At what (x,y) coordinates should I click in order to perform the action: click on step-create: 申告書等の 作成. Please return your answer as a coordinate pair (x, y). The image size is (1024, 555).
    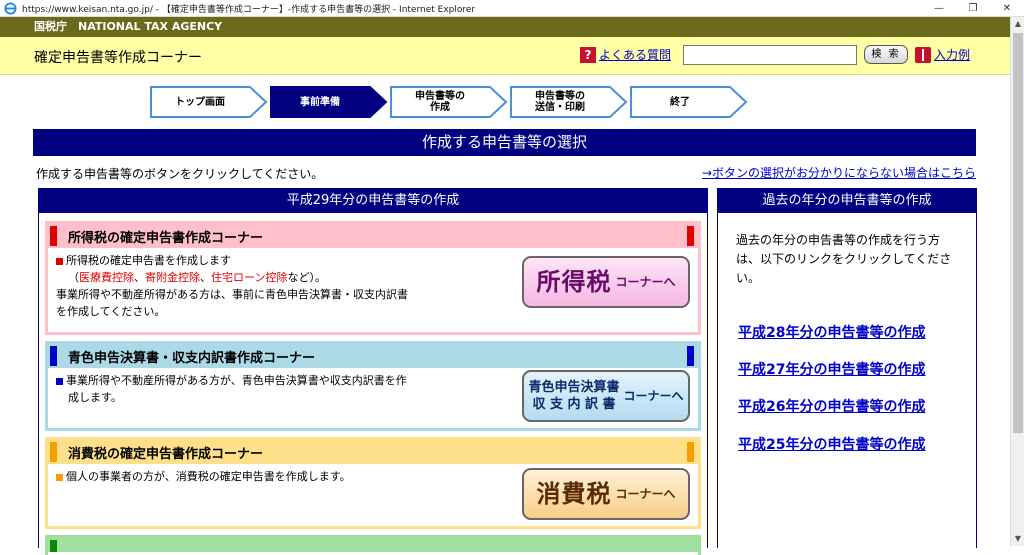
    Looking at the image, I should click on (449, 102).